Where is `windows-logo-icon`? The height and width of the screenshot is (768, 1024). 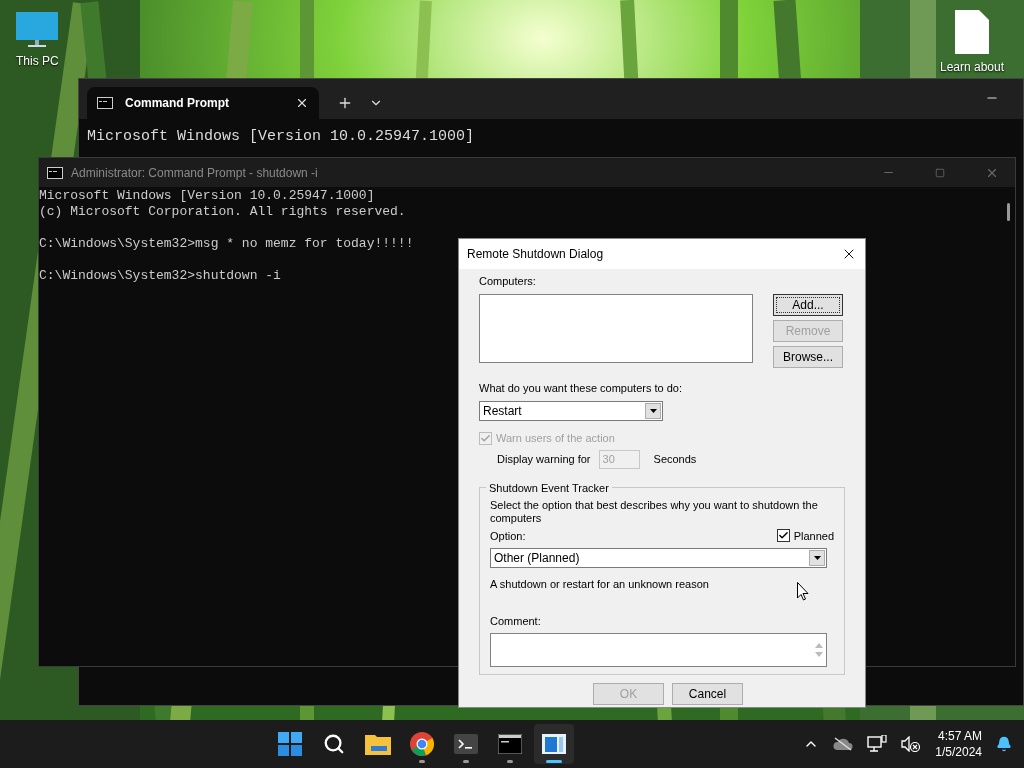 windows-logo-icon is located at coordinates (289, 744).